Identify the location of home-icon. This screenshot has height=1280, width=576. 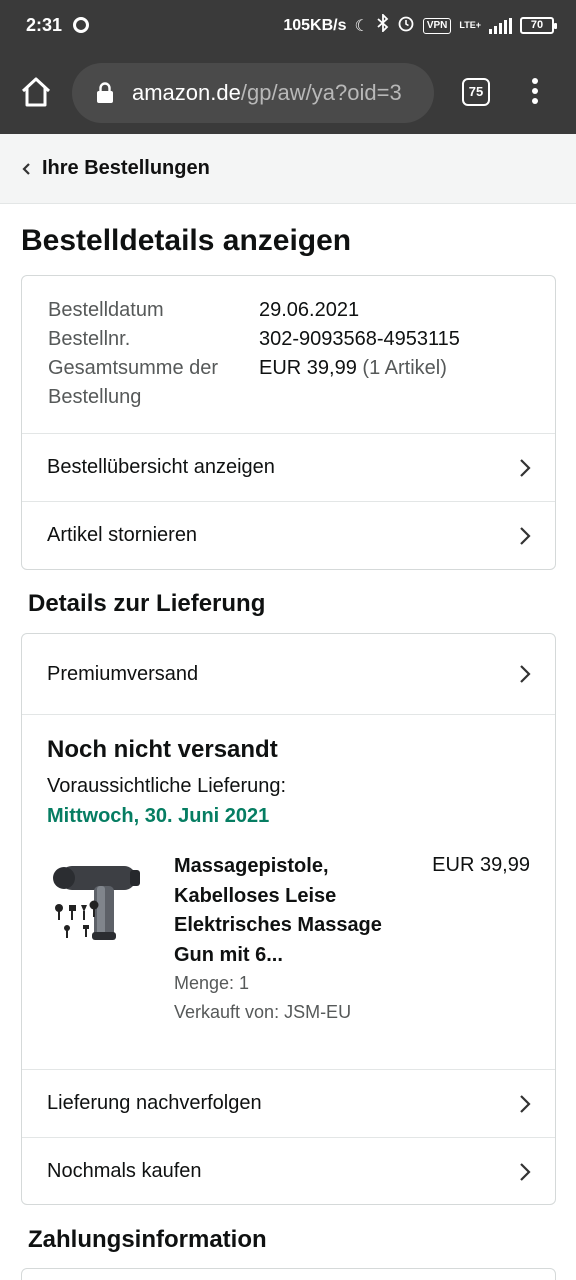
(36, 92).